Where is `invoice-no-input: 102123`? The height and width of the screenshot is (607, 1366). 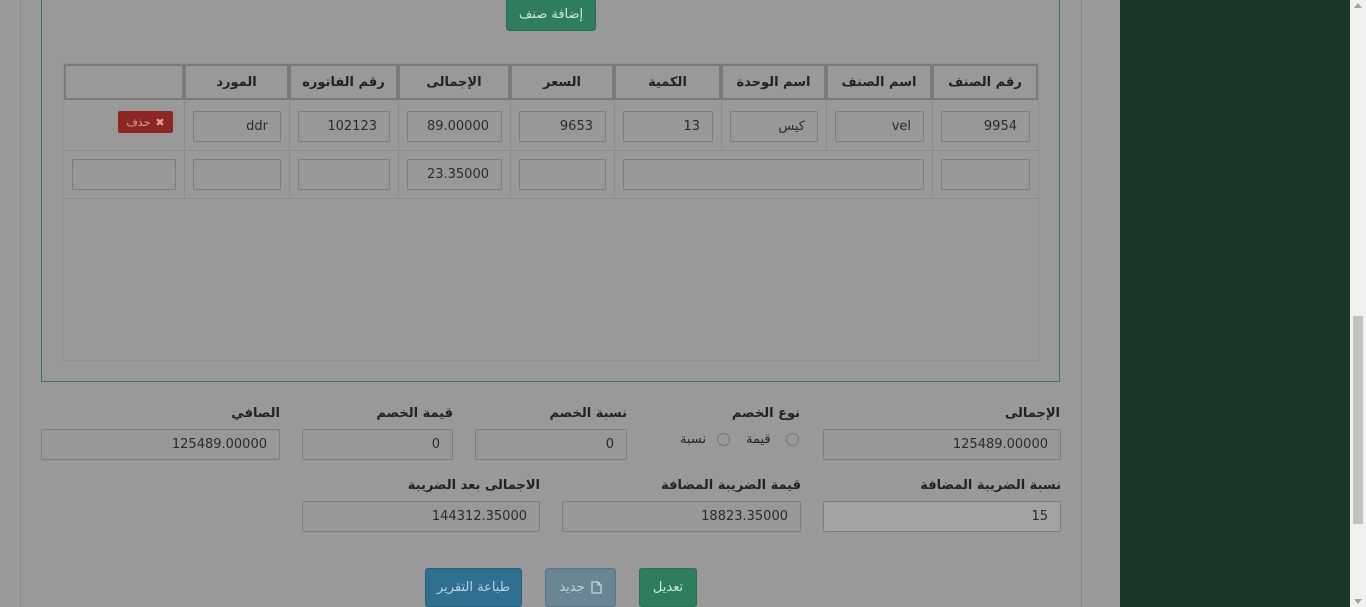
invoice-no-input: 102123 is located at coordinates (344, 126).